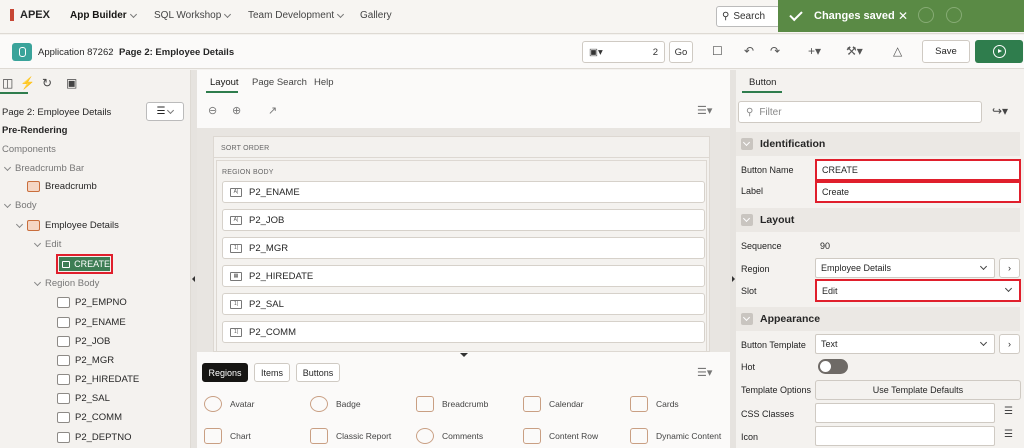 Image resolution: width=1024 pixels, height=448 pixels. Describe the element at coordinates (224, 82) in the screenshot. I see `tab-layout: Layout` at that location.